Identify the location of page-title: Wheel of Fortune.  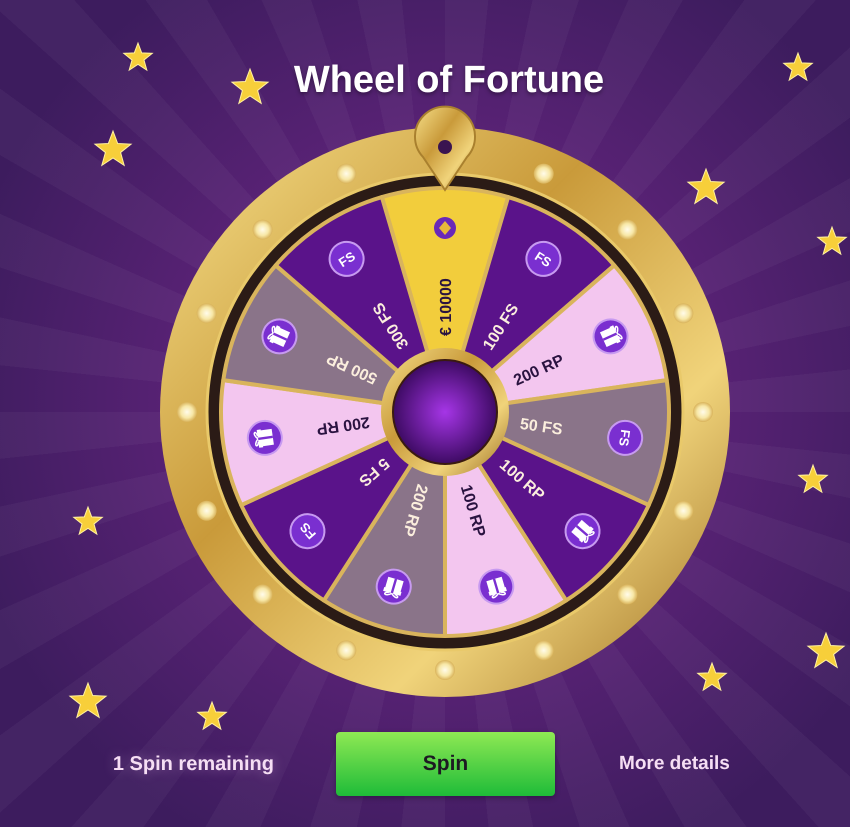
(449, 80).